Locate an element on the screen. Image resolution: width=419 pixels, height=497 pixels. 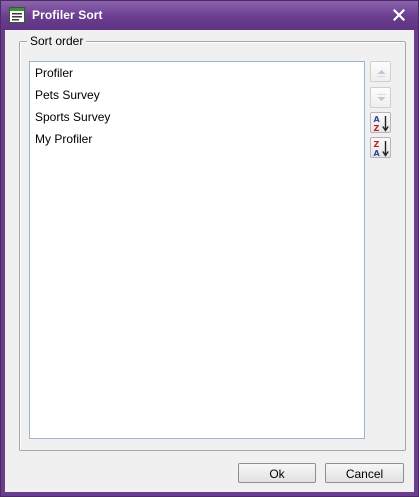
move-down-button is located at coordinates (380, 97).